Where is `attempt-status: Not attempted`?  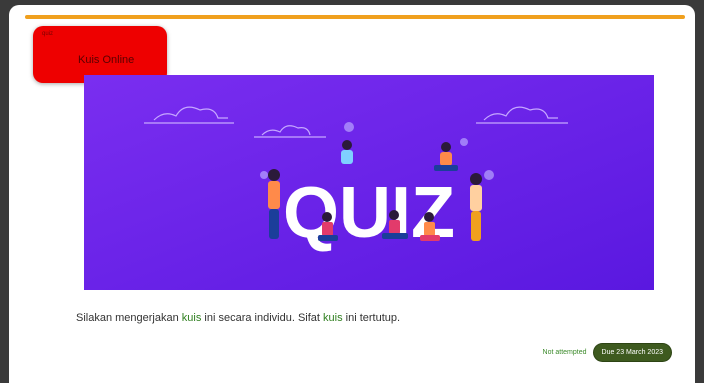 attempt-status: Not attempted is located at coordinates (564, 352).